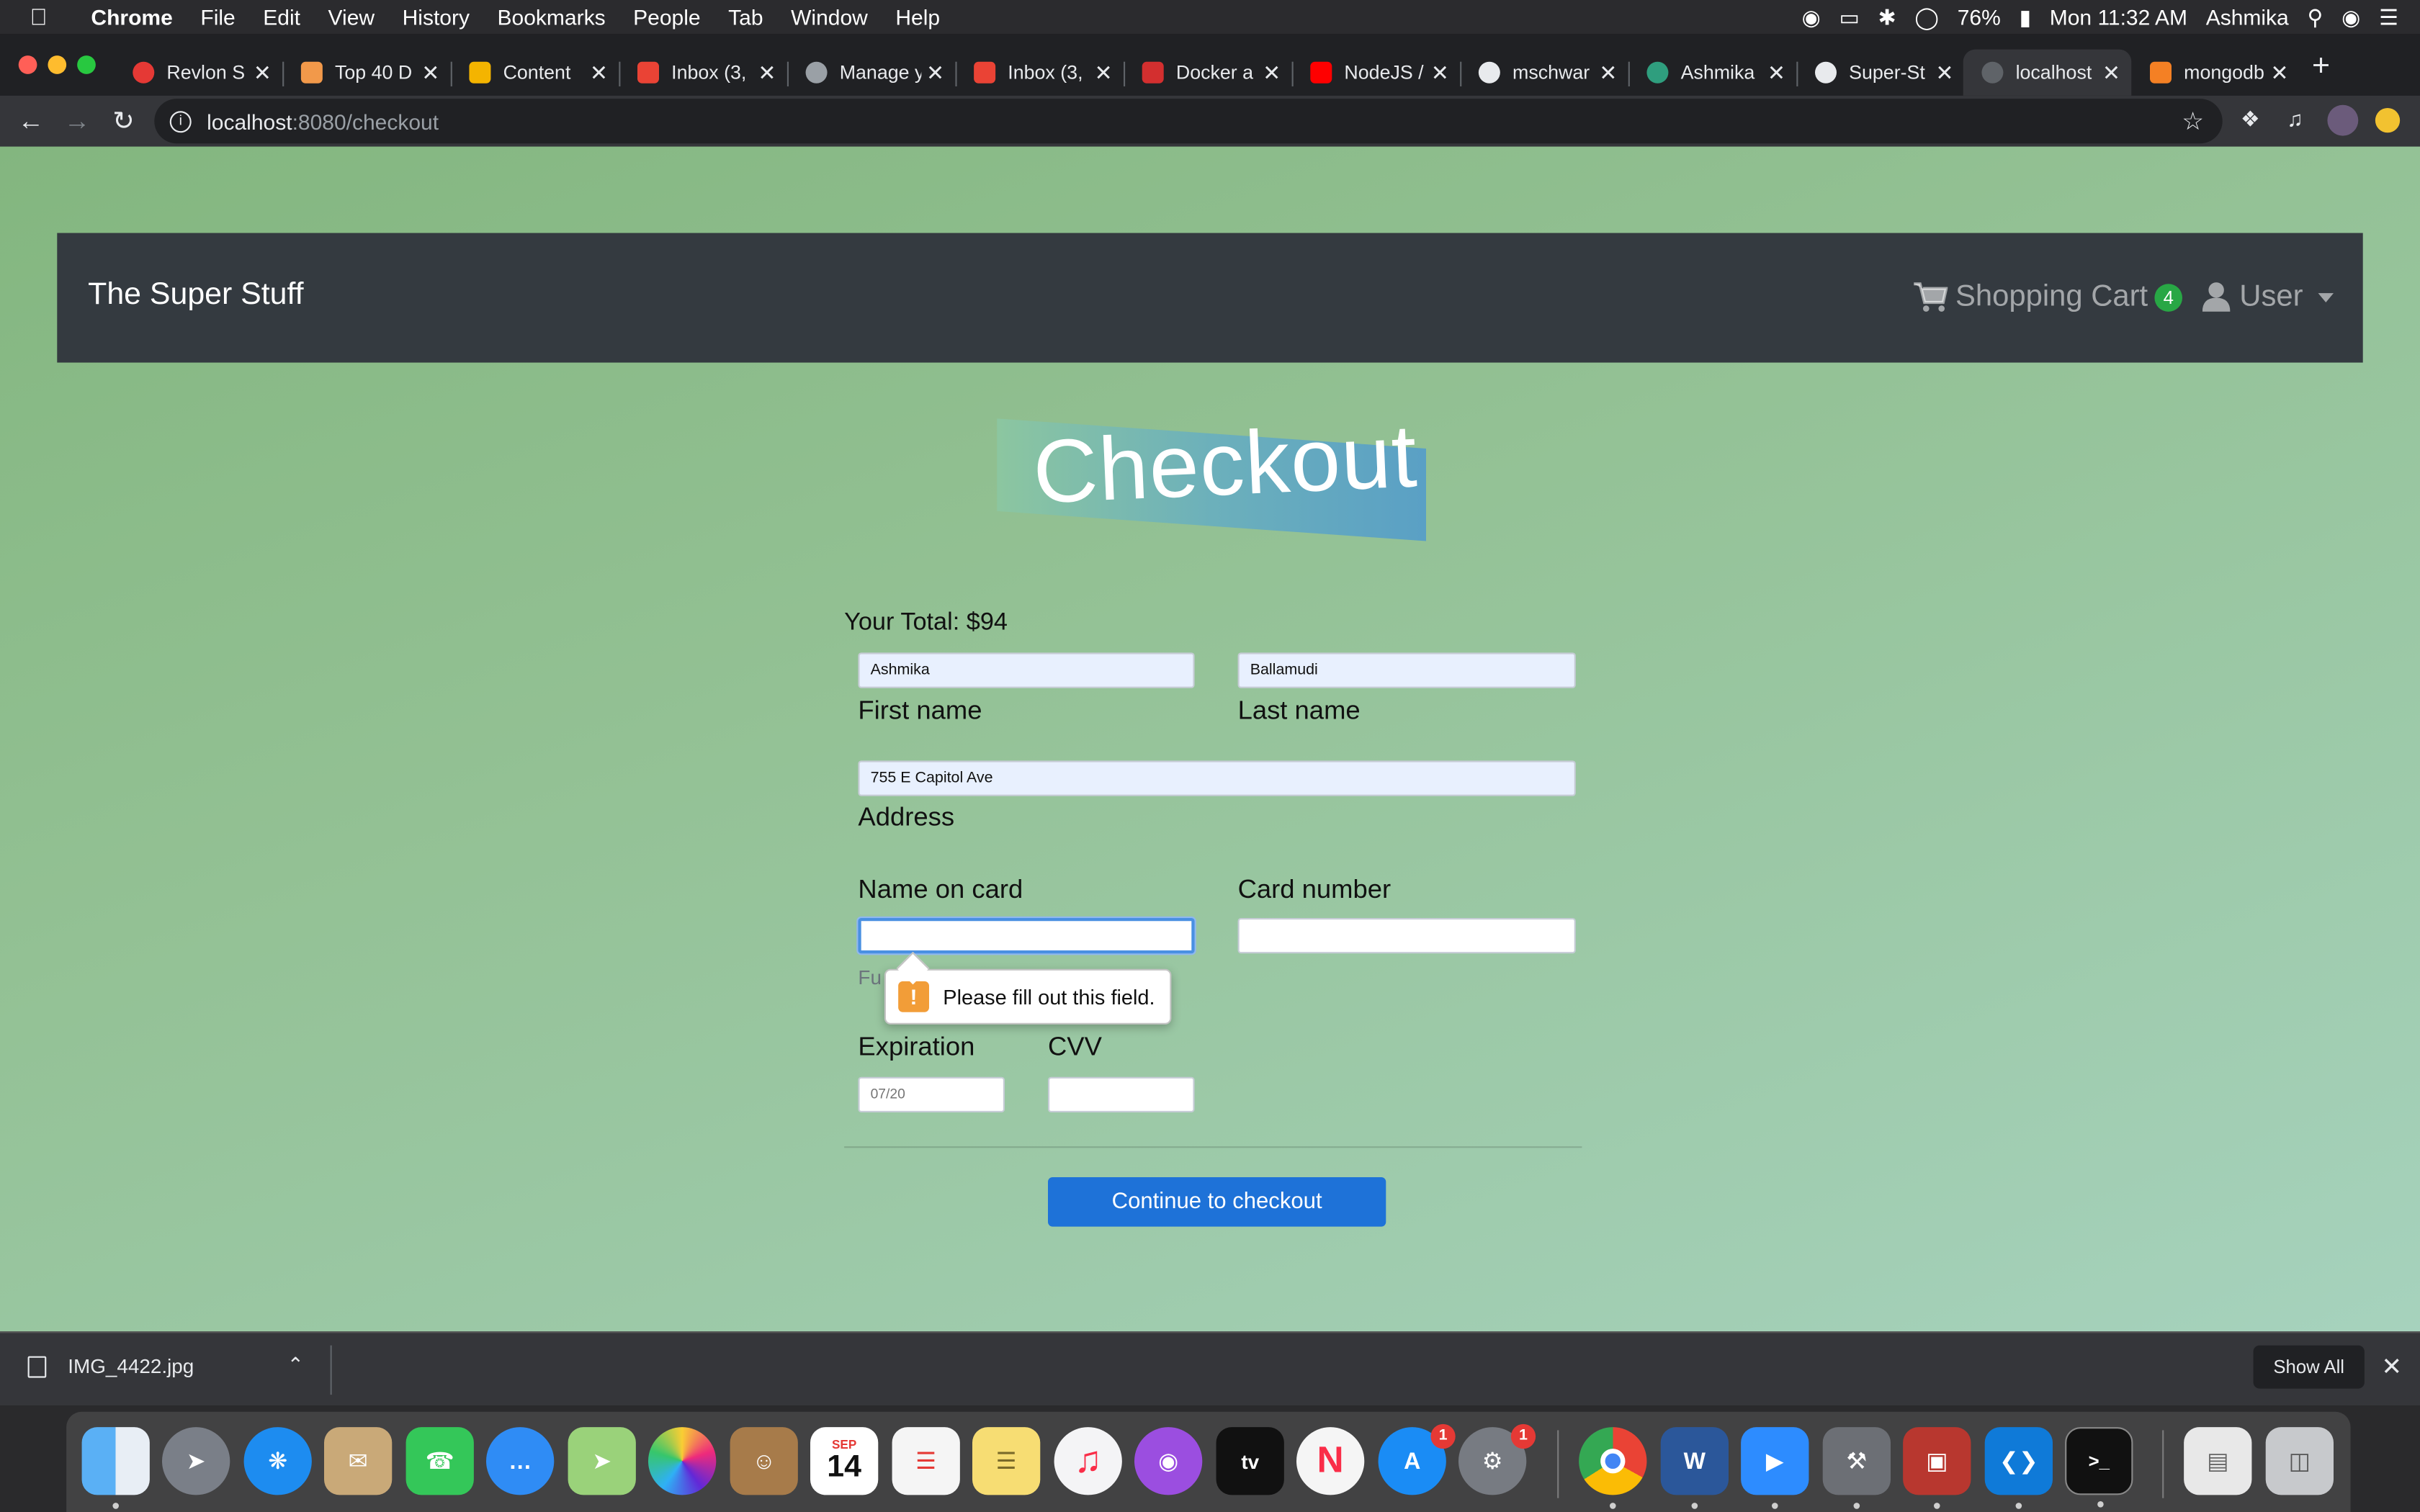 Image resolution: width=2420 pixels, height=1512 pixels. Describe the element at coordinates (2247, 16) in the screenshot. I see `menubar-user: Ashmika` at that location.